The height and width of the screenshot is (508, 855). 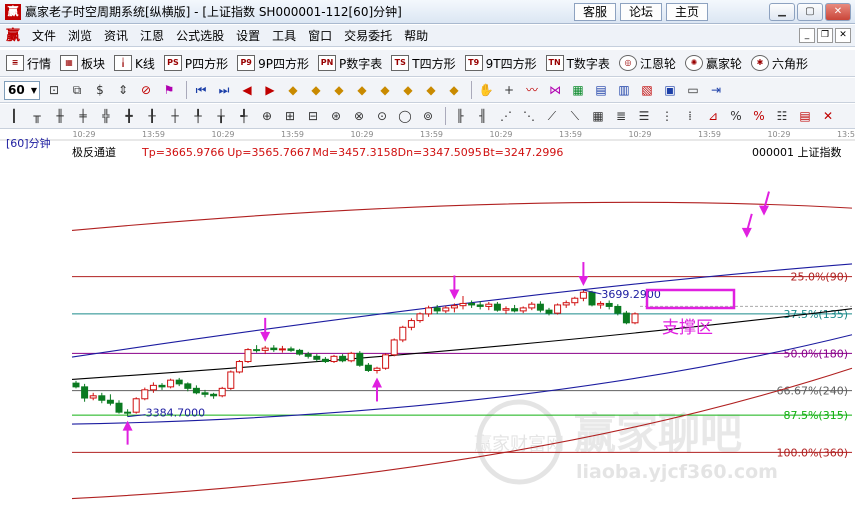 I want to click on chart-bar9-icon: ╃, so click(x=244, y=116).